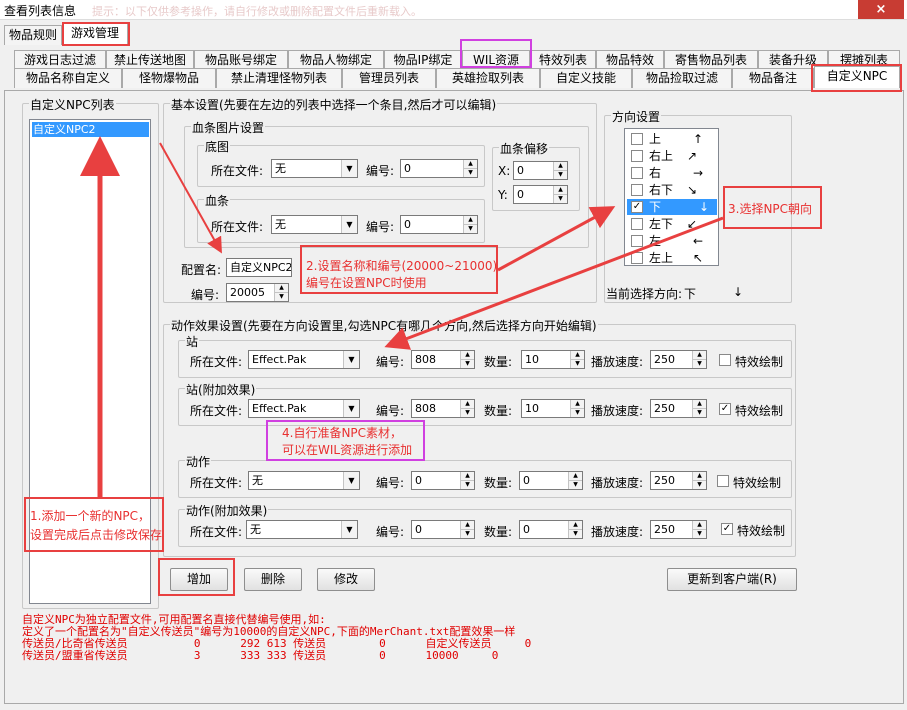 The height and width of the screenshot is (710, 907). What do you see at coordinates (551, 480) in the screenshot?
I see `act-count-stepper: 0 ▲ ▼` at bounding box center [551, 480].